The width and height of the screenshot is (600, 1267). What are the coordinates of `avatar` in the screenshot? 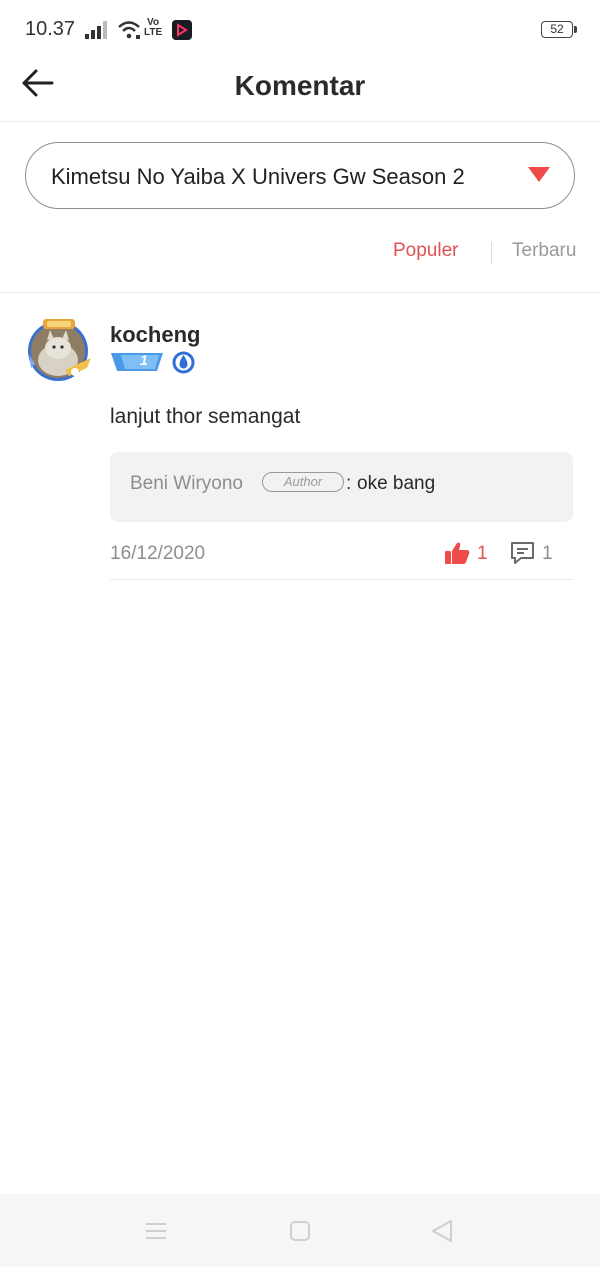 It's located at (59, 350).